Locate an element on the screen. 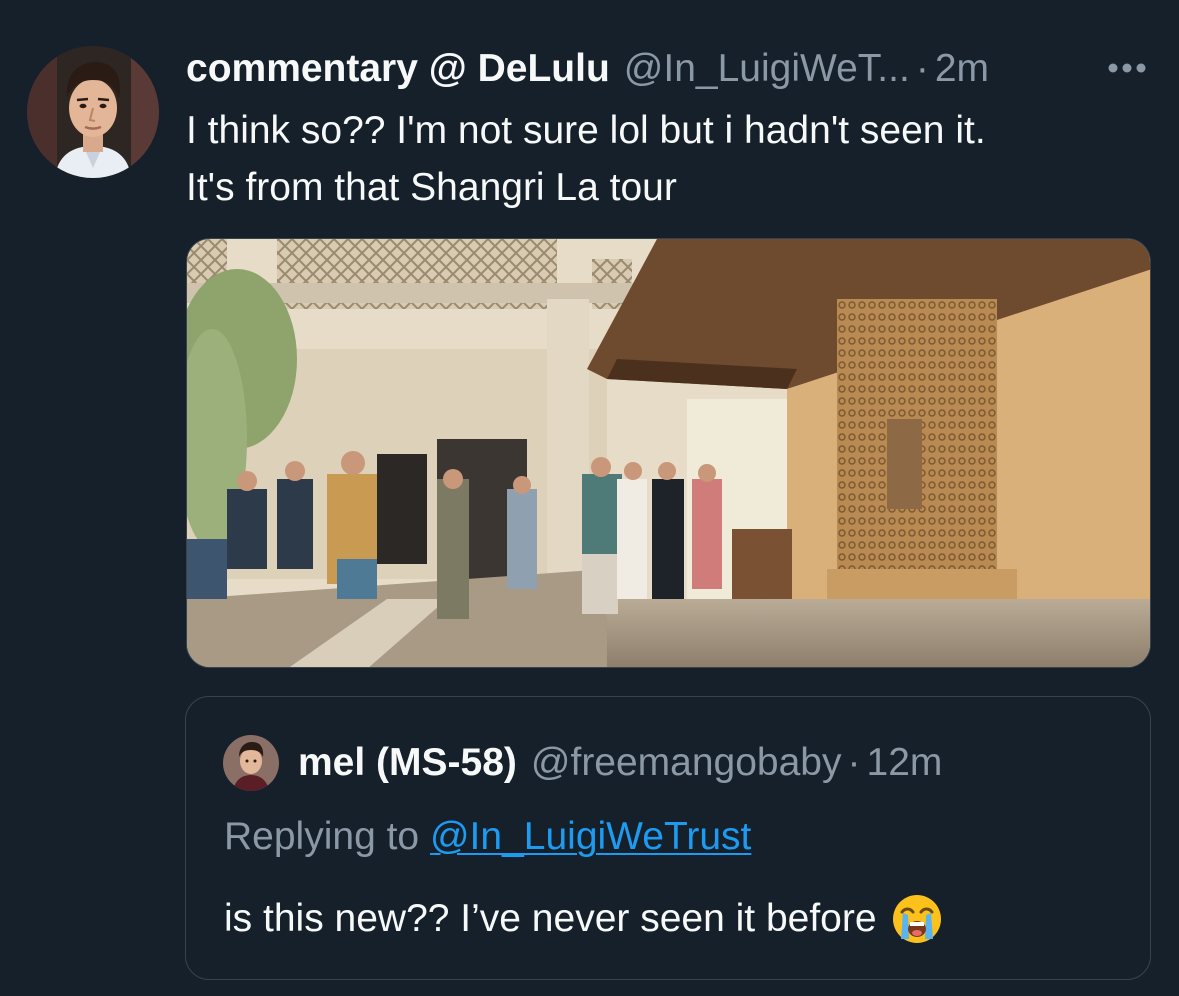 The height and width of the screenshot is (996, 1179). quoted-author-avatar is located at coordinates (251, 763).